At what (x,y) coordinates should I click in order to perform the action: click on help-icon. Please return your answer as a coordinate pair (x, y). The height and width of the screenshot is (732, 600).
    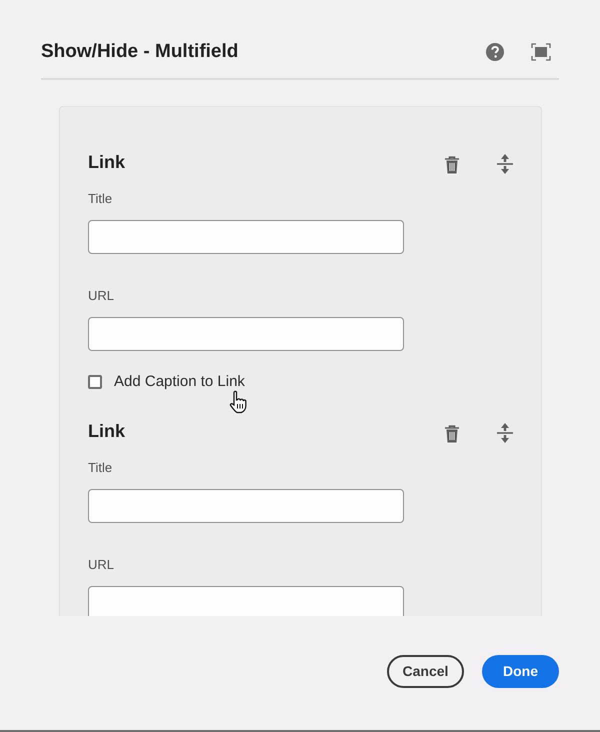
    Looking at the image, I should click on (495, 52).